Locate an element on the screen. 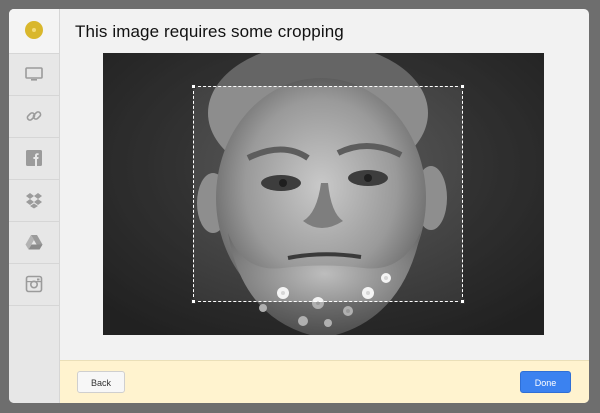  sidebar-item-facebook is located at coordinates (34, 158).